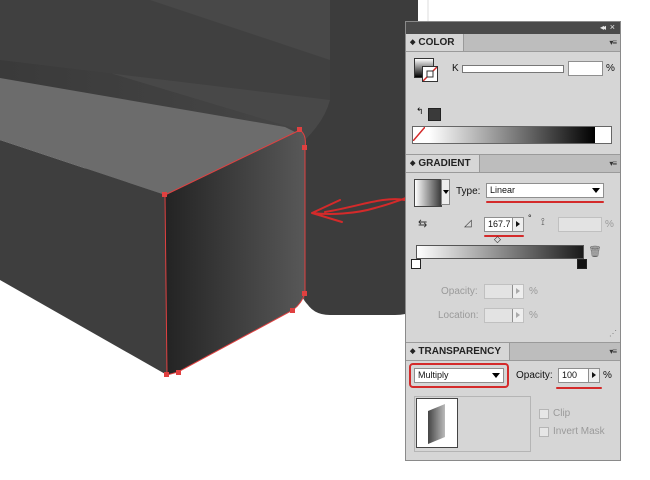 The height and width of the screenshot is (480, 650). I want to click on resize-grip-icon: ⋰, so click(613, 334).